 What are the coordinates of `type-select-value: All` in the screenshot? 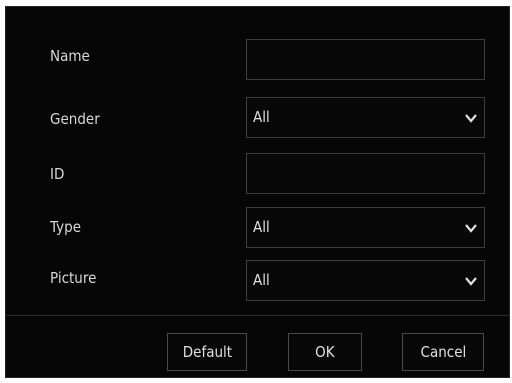 It's located at (261, 227).